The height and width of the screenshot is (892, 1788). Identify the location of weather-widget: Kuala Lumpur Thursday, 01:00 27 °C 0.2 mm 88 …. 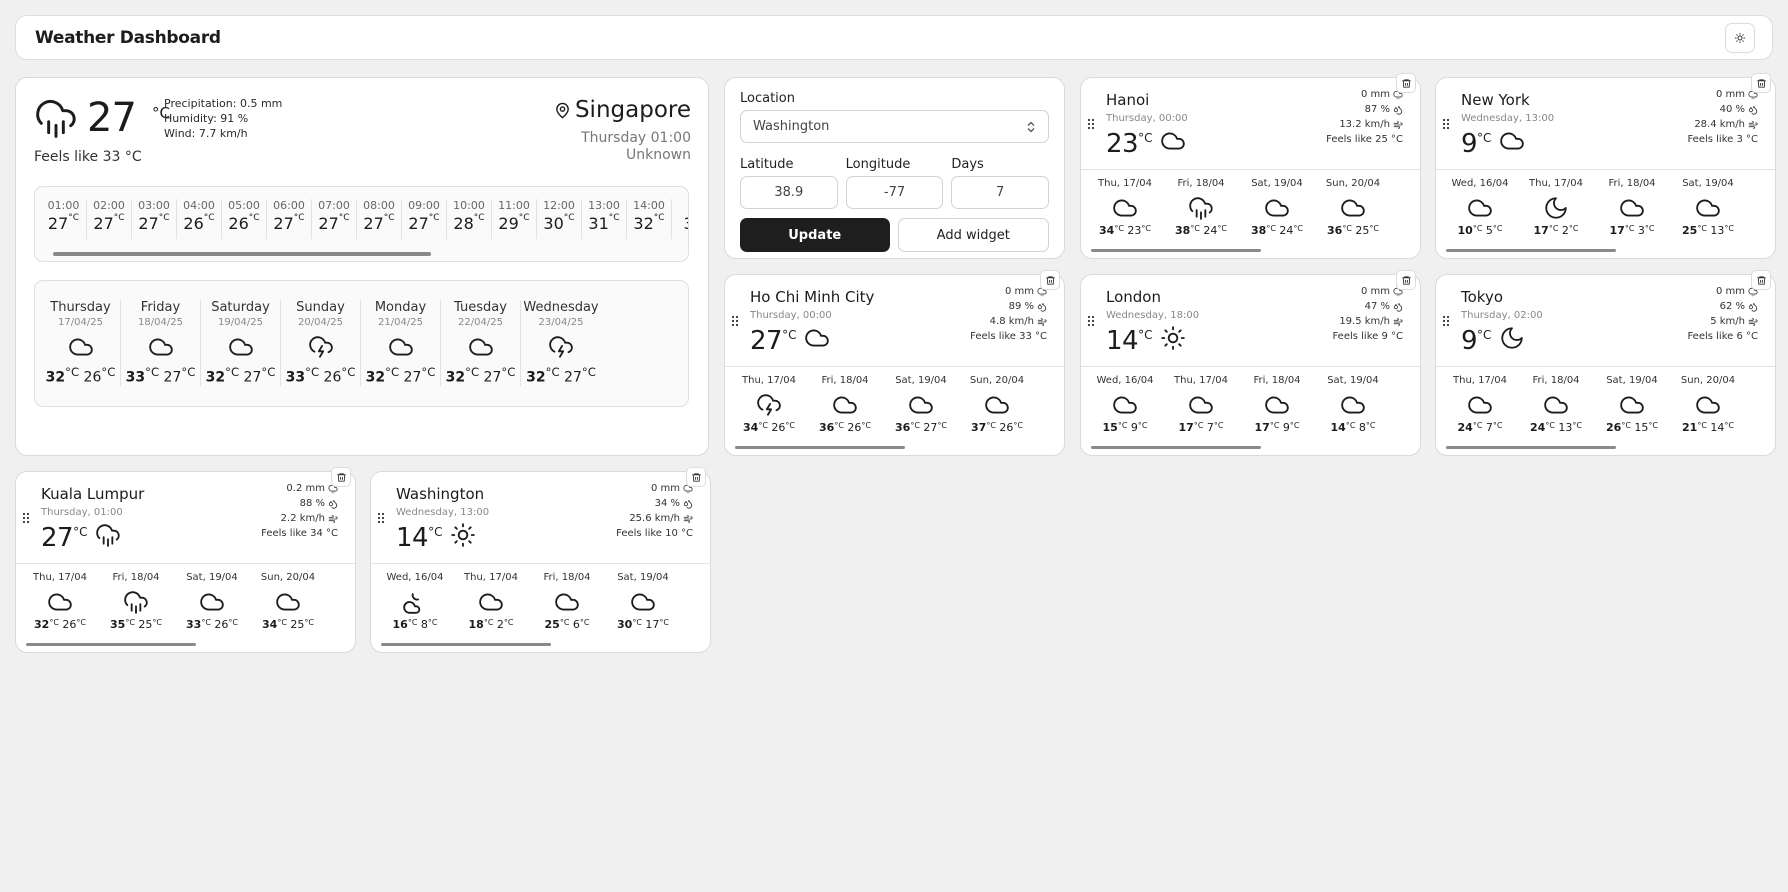
(185, 560).